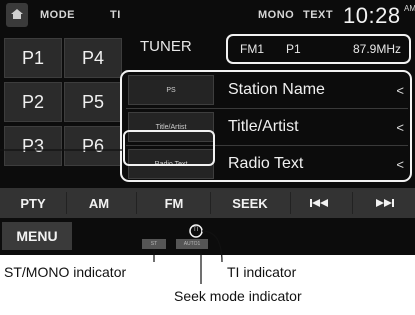  Describe the element at coordinates (262, 272) in the screenshot. I see `ti-callout: TI indicator` at that location.